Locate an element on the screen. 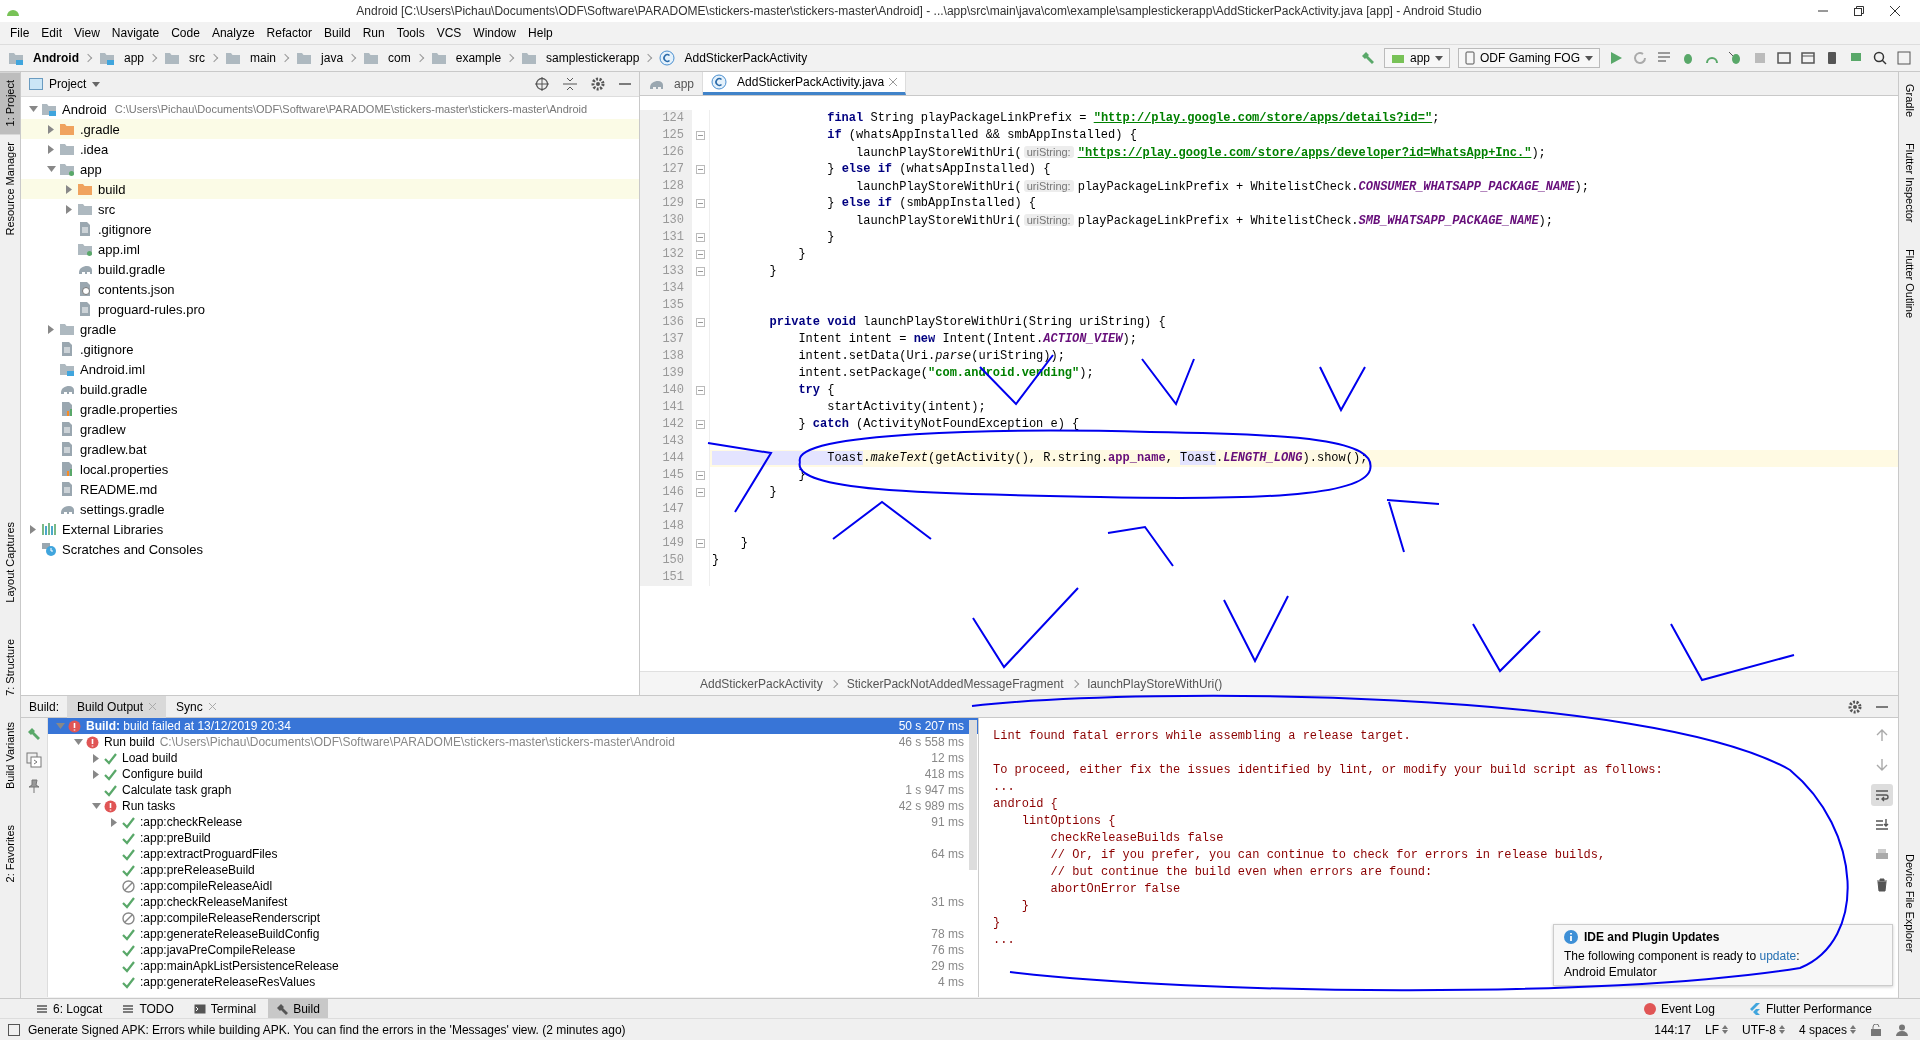 This screenshot has height=1040, width=1920. settings-icon is located at coordinates (1855, 706).